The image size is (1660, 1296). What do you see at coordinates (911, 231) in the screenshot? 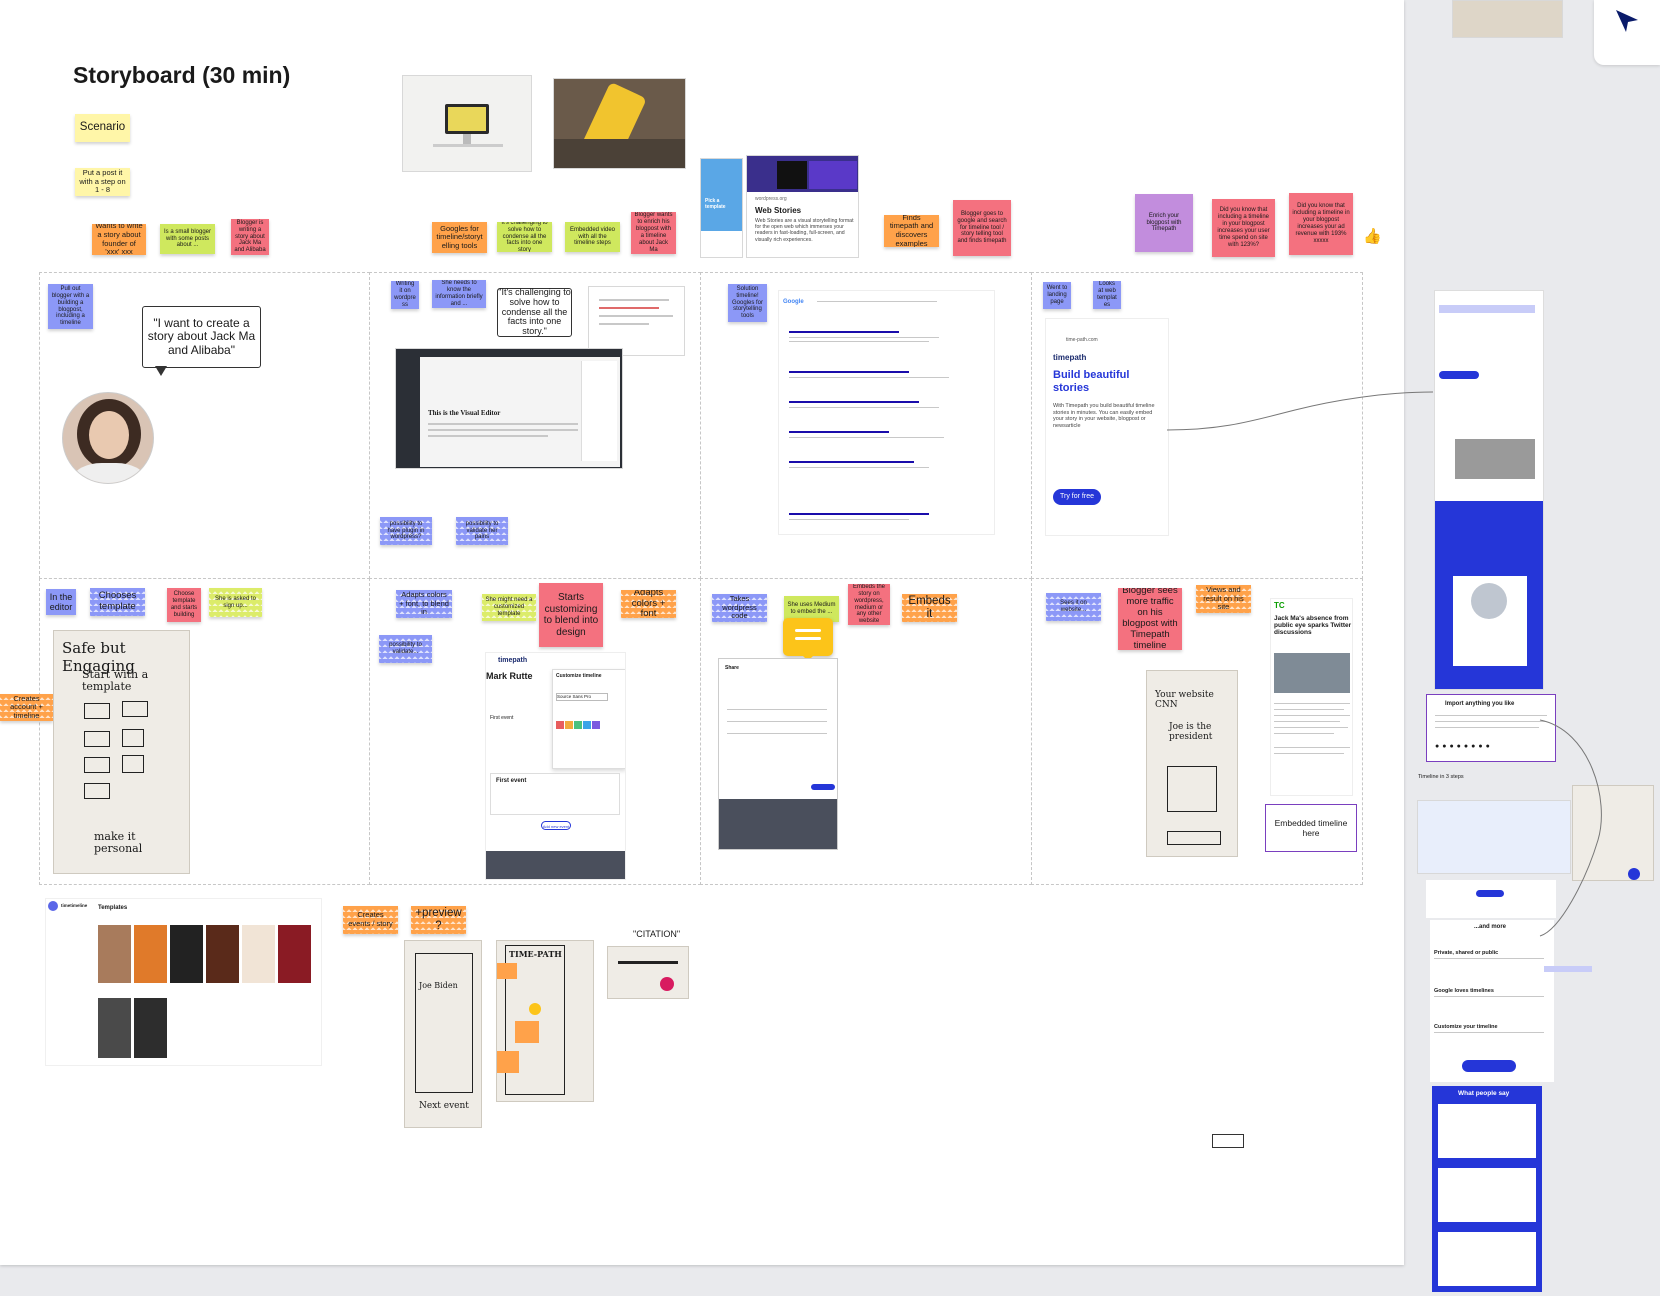
I see `sticky-note: Finds timepath and discovers examples` at bounding box center [911, 231].